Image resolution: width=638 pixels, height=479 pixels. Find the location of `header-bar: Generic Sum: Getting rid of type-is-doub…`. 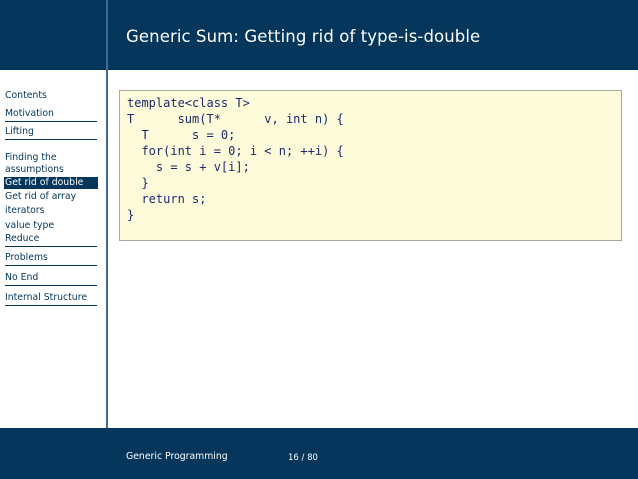

header-bar: Generic Sum: Getting rid of type-is-doub… is located at coordinates (319, 35).